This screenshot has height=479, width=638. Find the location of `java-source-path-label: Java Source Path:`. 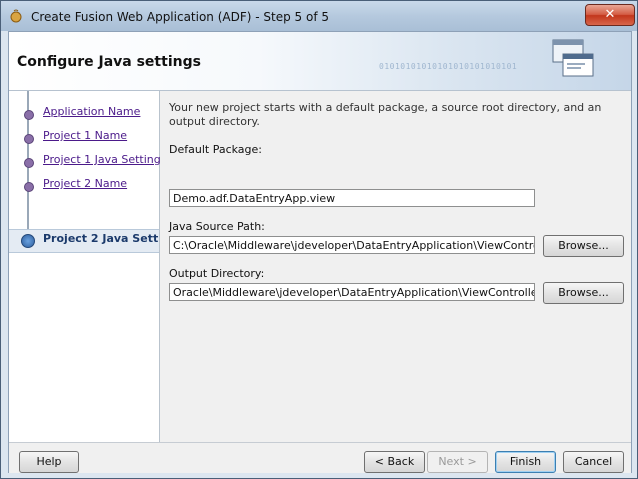

java-source-path-label: Java Source Path: is located at coordinates (217, 226).